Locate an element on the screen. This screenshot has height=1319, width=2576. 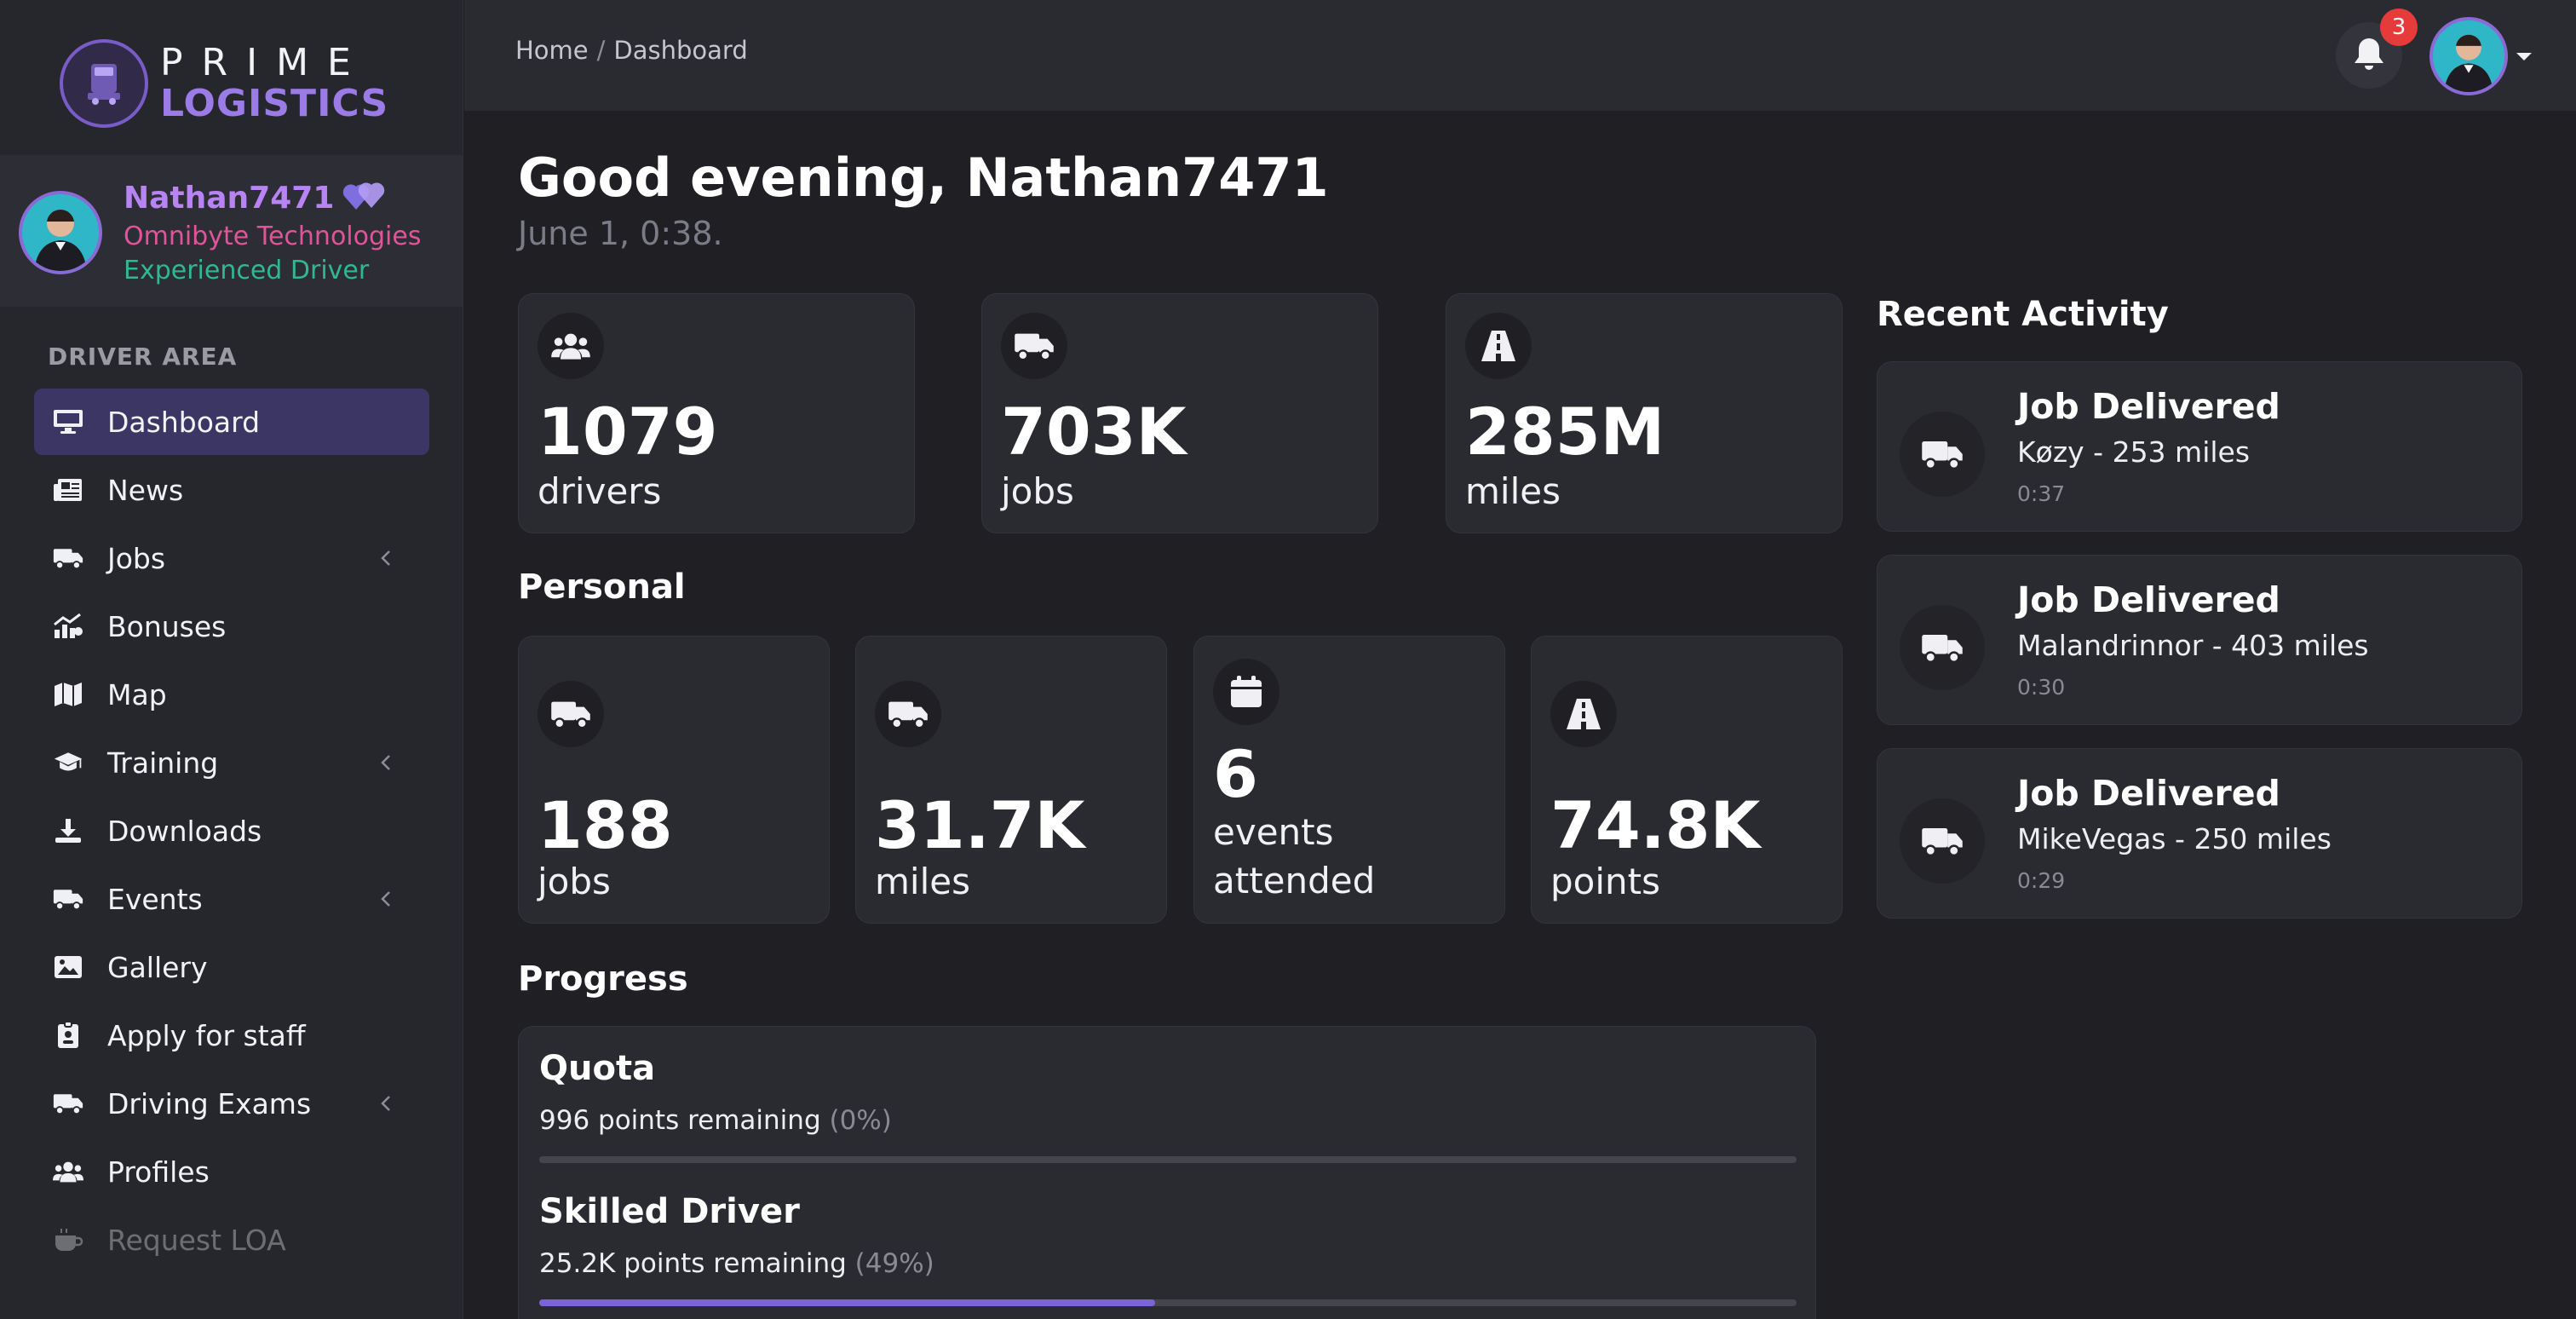
stat-value: 6 is located at coordinates (1236, 774).